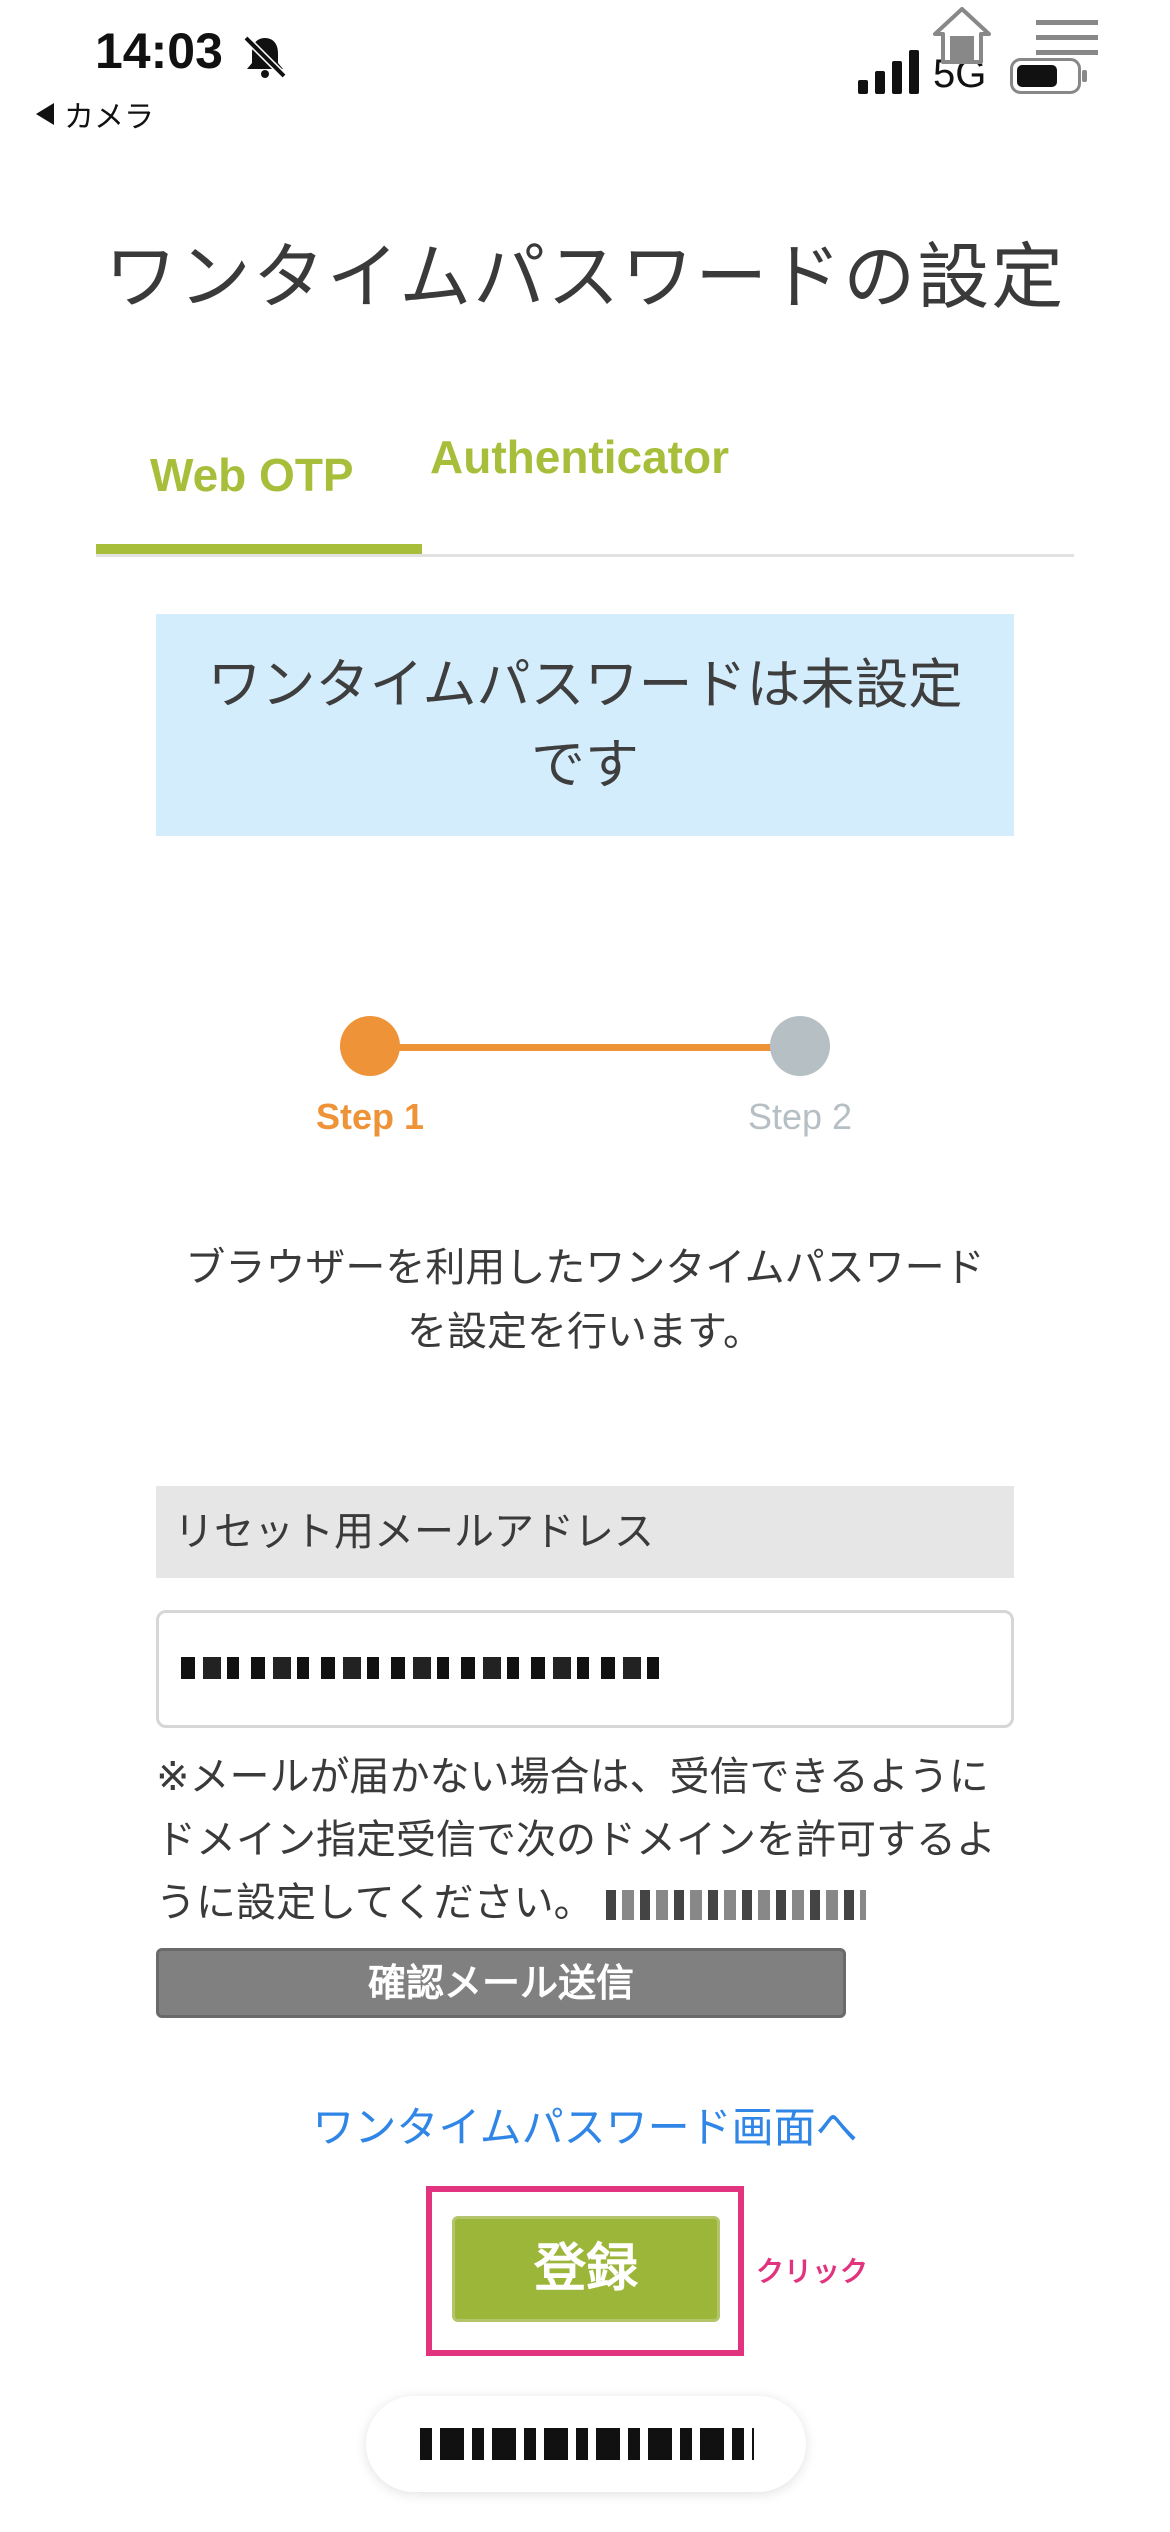 The height and width of the screenshot is (2532, 1170). I want to click on description-line-2: を設定を行います。, so click(585, 1332).